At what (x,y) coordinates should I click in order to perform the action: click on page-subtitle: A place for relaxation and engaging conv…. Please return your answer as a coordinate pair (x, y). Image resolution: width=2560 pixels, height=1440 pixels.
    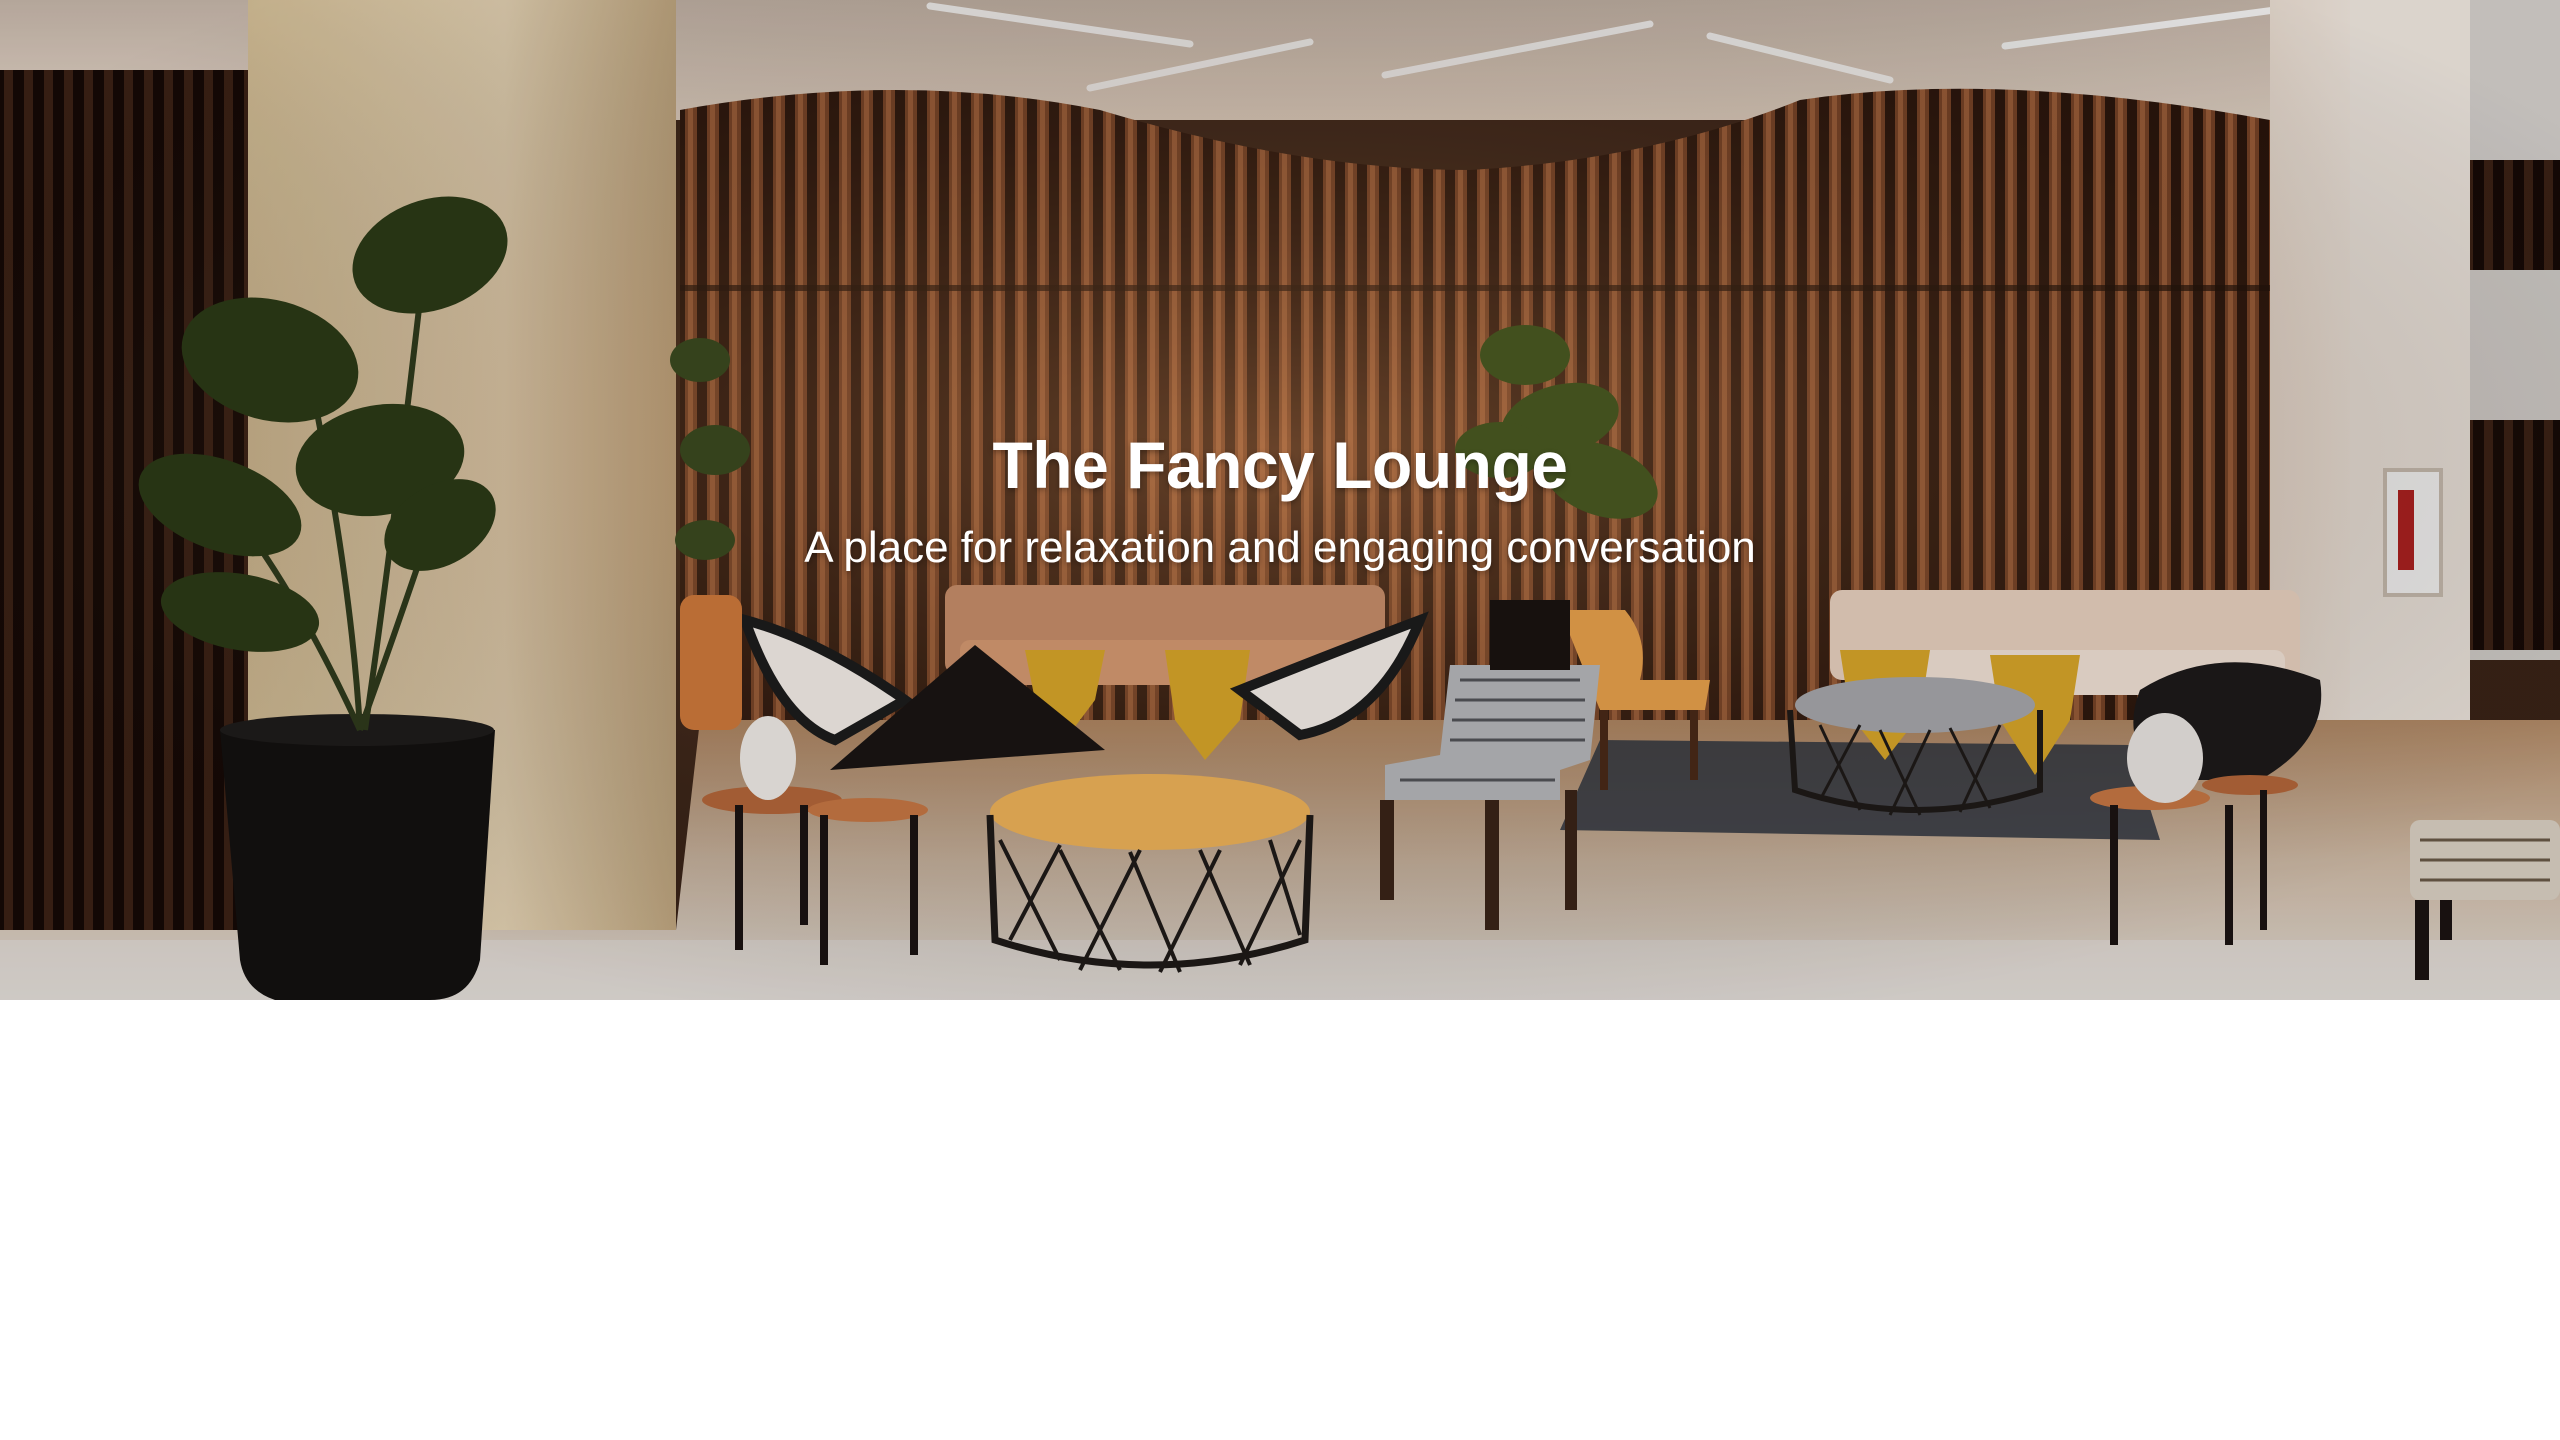
    Looking at the image, I should click on (1280, 547).